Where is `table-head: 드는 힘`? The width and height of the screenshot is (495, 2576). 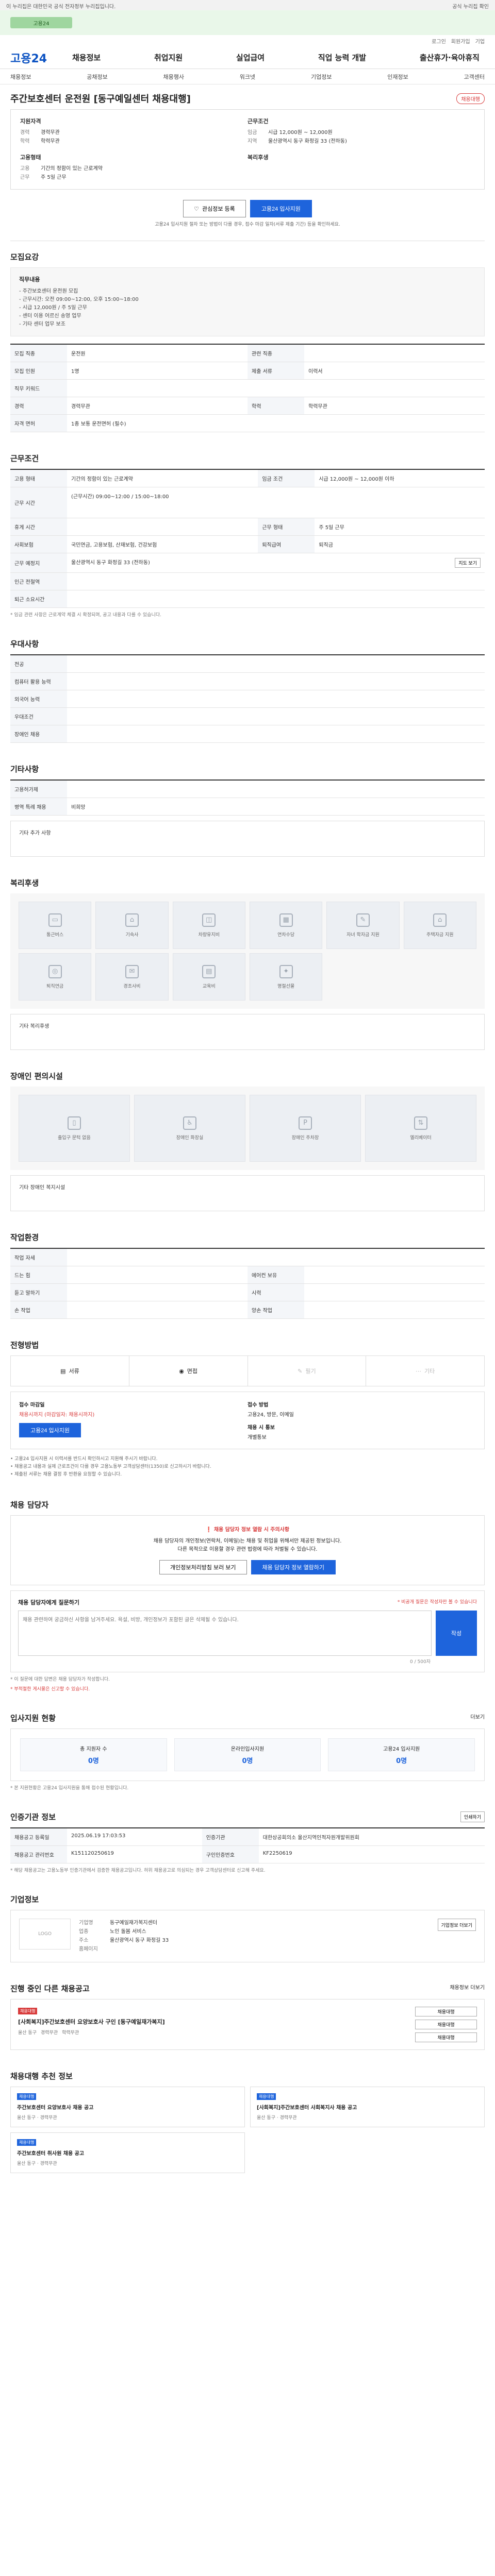
table-head: 드는 힘 is located at coordinates (38, 1275).